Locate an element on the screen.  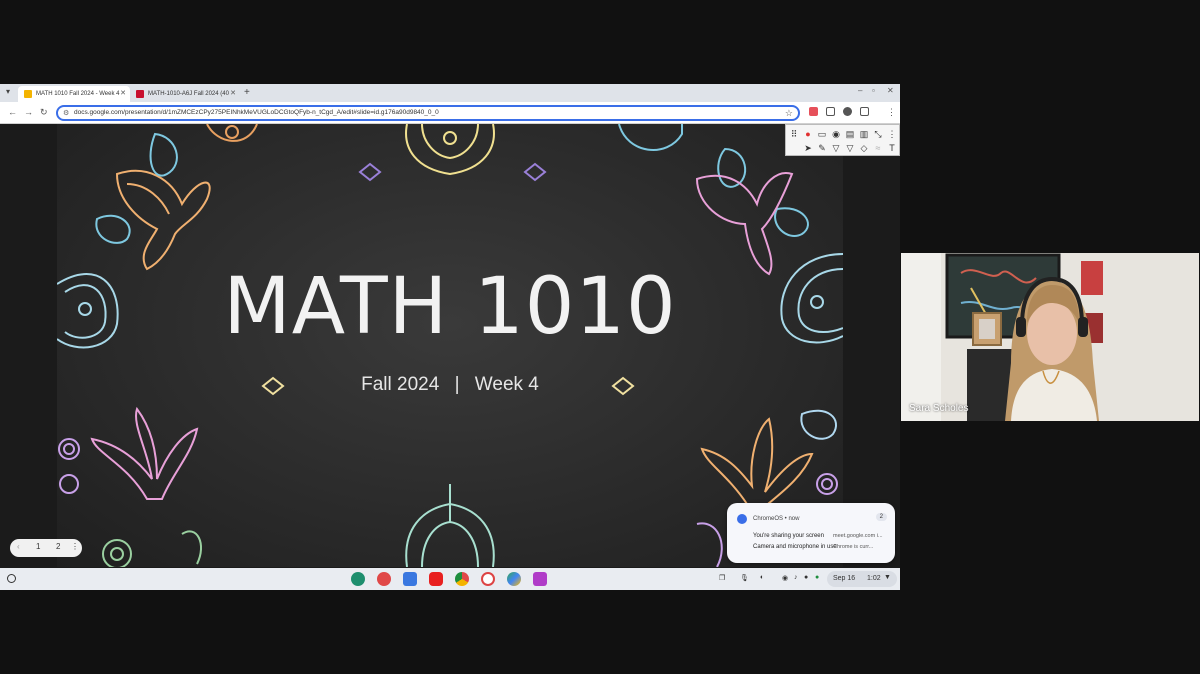
new-tab-button: + is located at coordinates (247, 92).